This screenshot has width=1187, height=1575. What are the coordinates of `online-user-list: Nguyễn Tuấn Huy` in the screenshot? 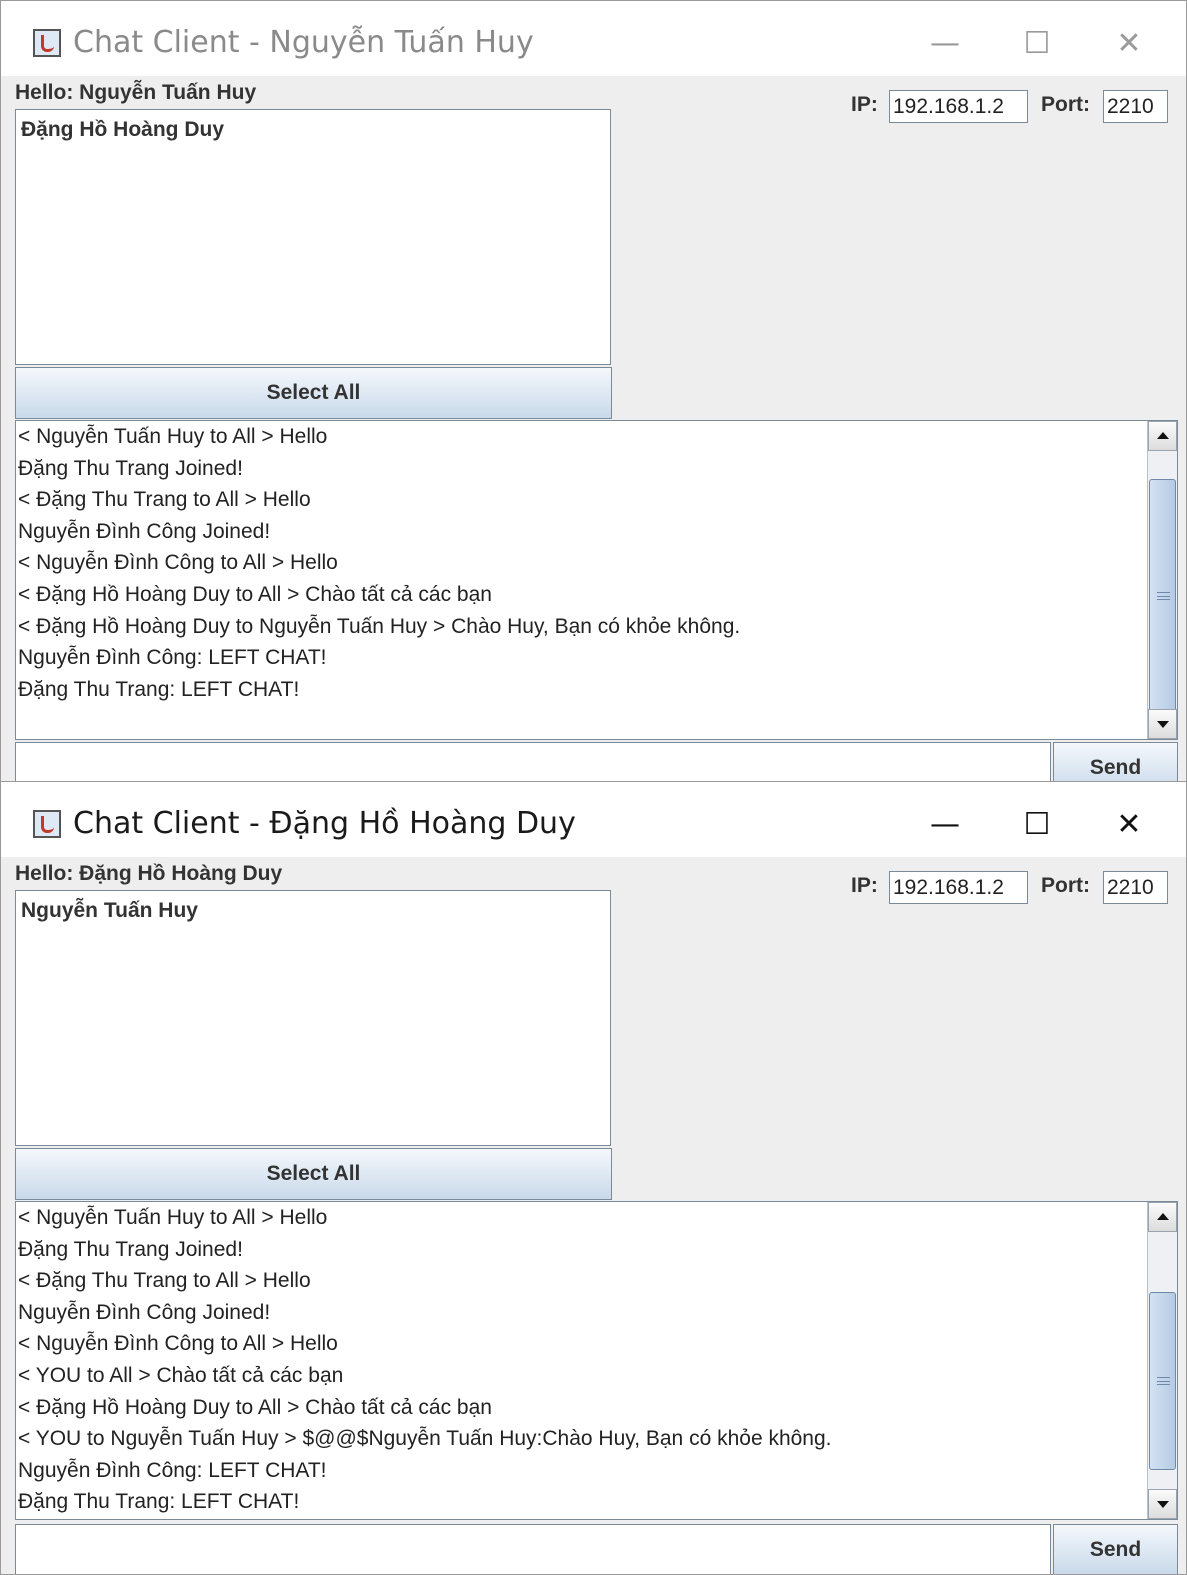 It's located at (313, 1018).